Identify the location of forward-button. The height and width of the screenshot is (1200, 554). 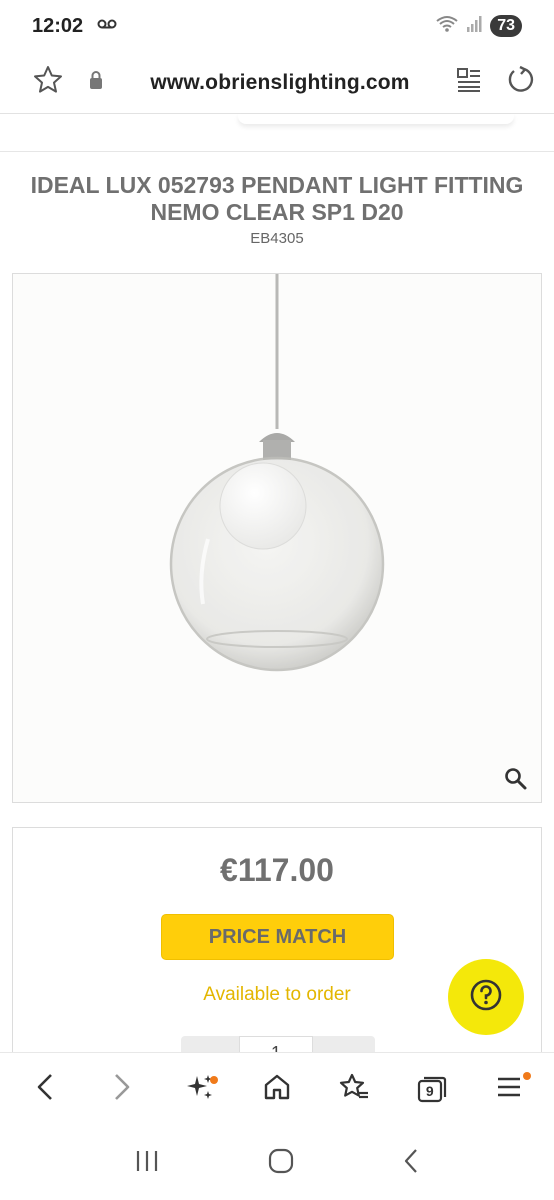
(122, 1090).